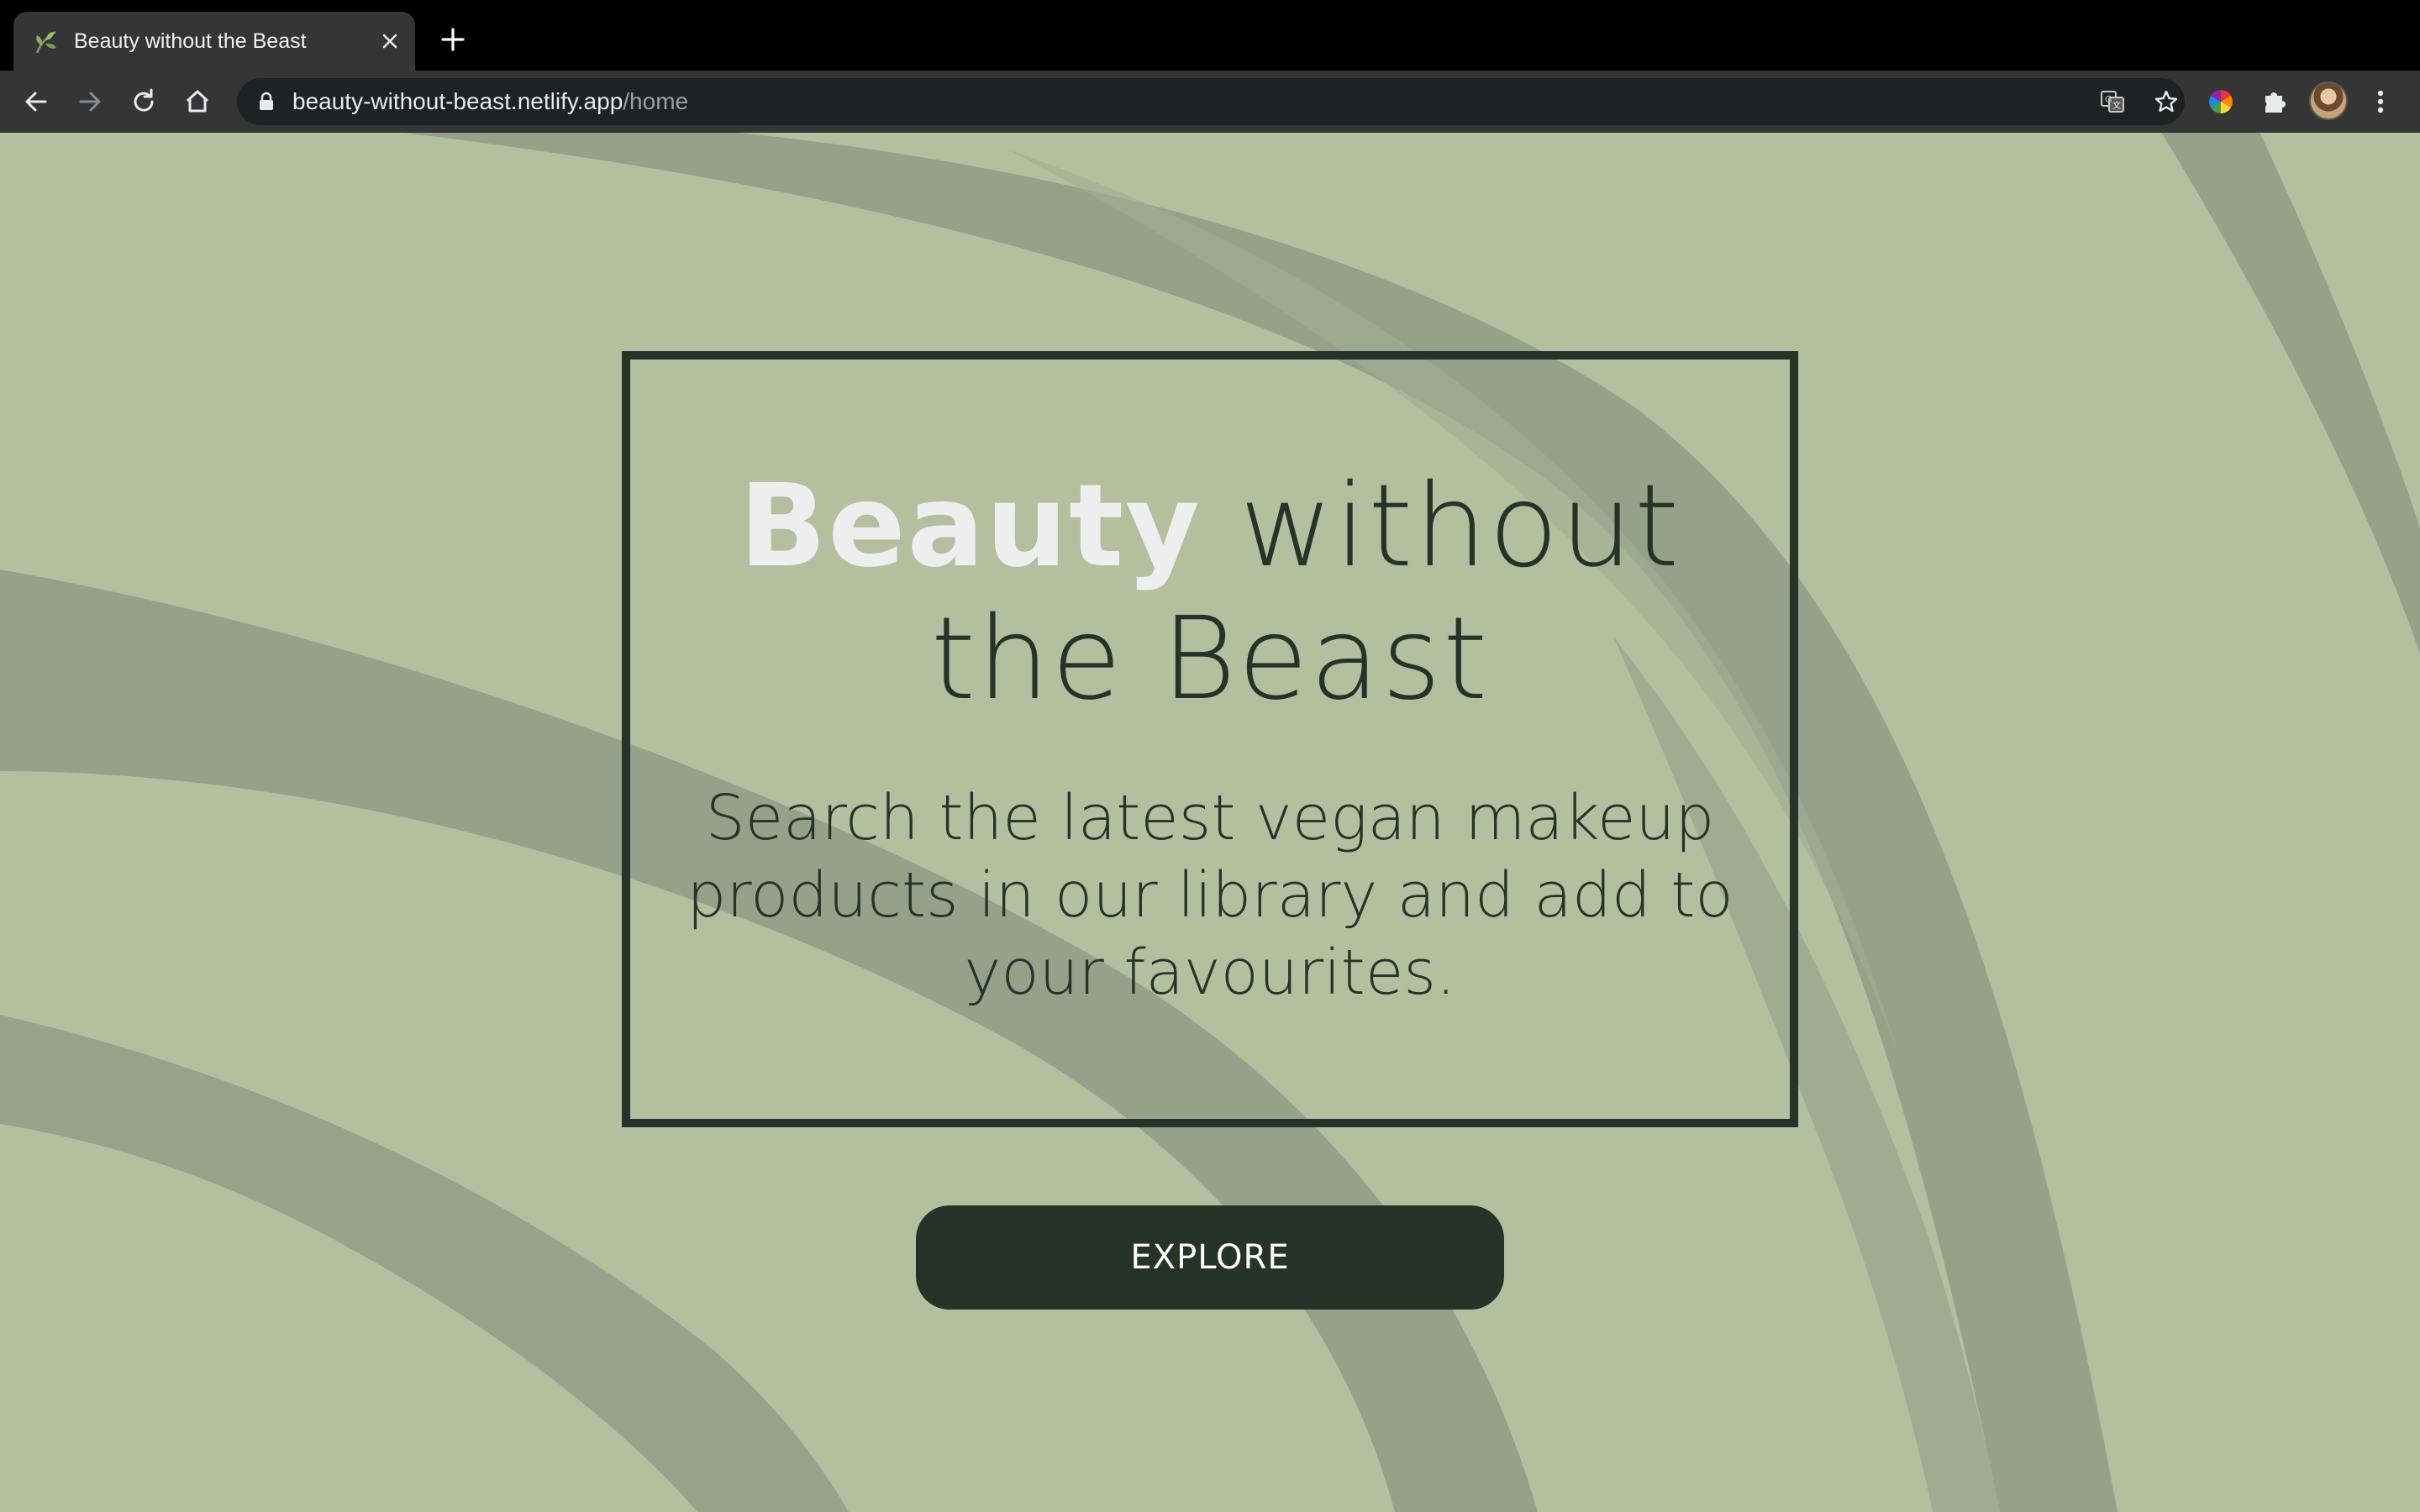 This screenshot has width=2420, height=1512. What do you see at coordinates (45, 42) in the screenshot?
I see `leaf-favicon-icon` at bounding box center [45, 42].